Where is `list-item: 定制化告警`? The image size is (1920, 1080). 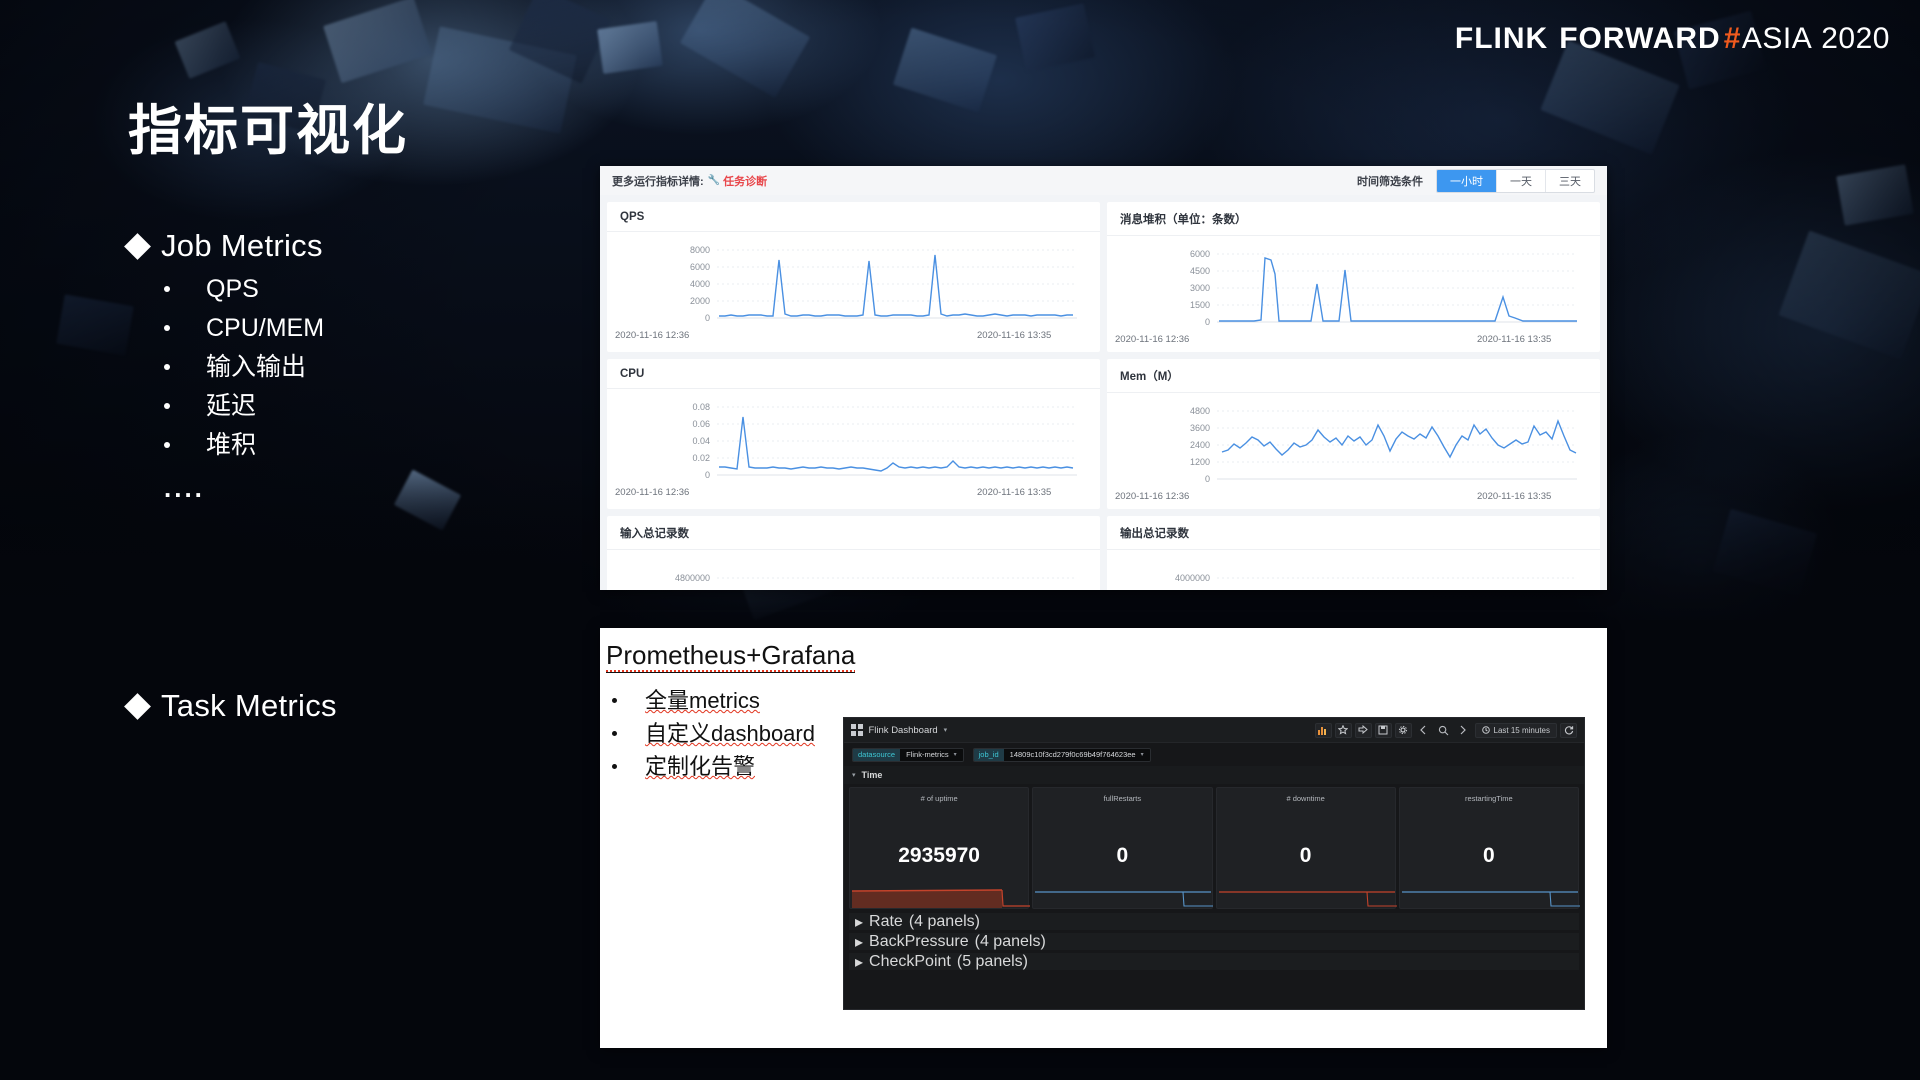
list-item: 定制化告警 is located at coordinates (713, 766).